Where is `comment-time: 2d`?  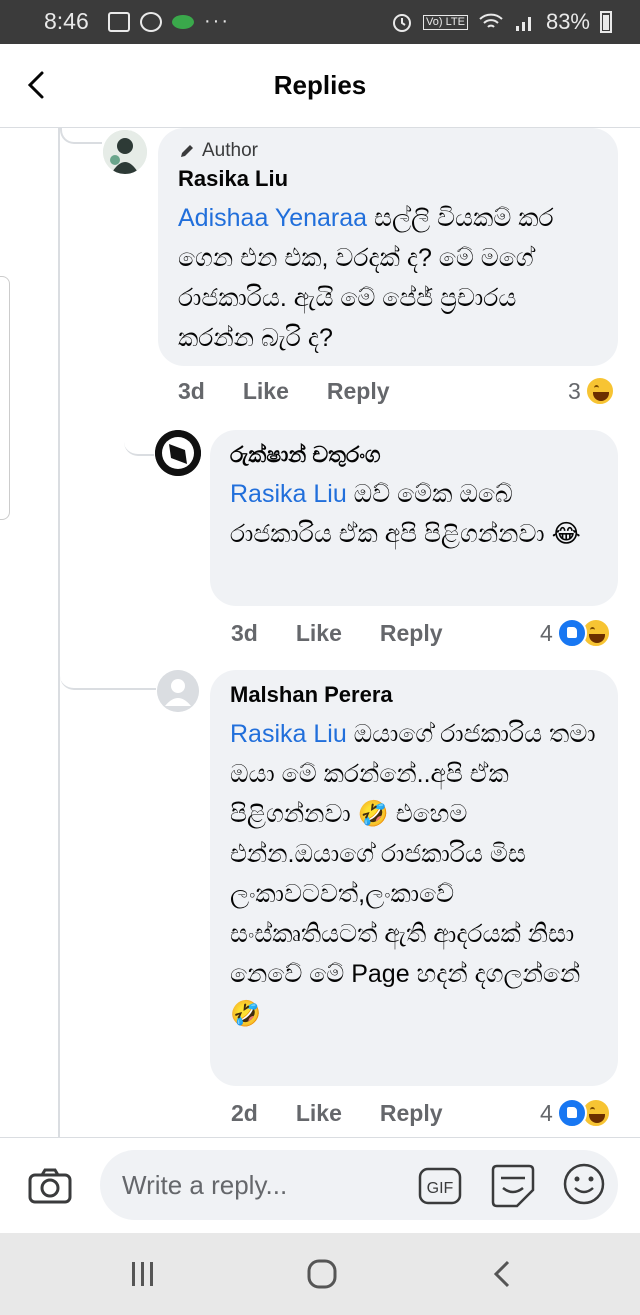
comment-time: 2d is located at coordinates (244, 1113).